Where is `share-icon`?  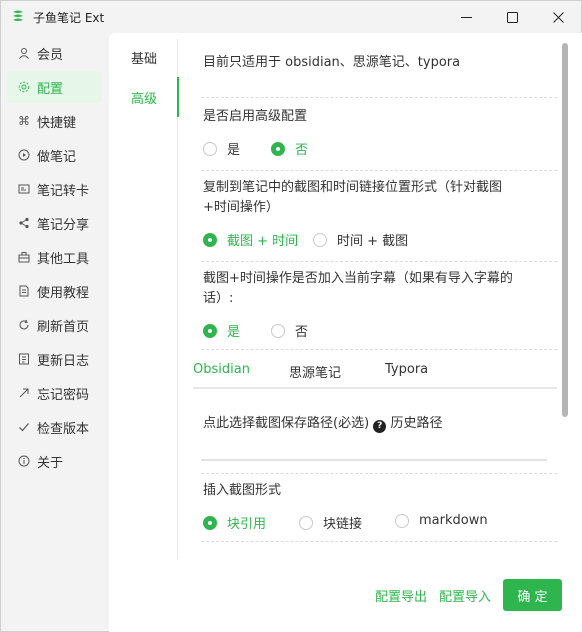 share-icon is located at coordinates (24, 223).